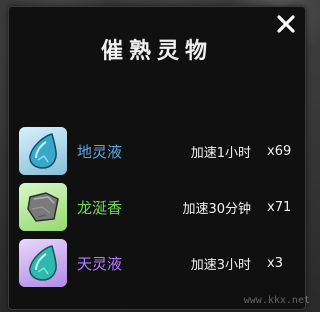 The image size is (320, 312). Describe the element at coordinates (279, 207) in the screenshot. I see `item-count: x71` at that location.